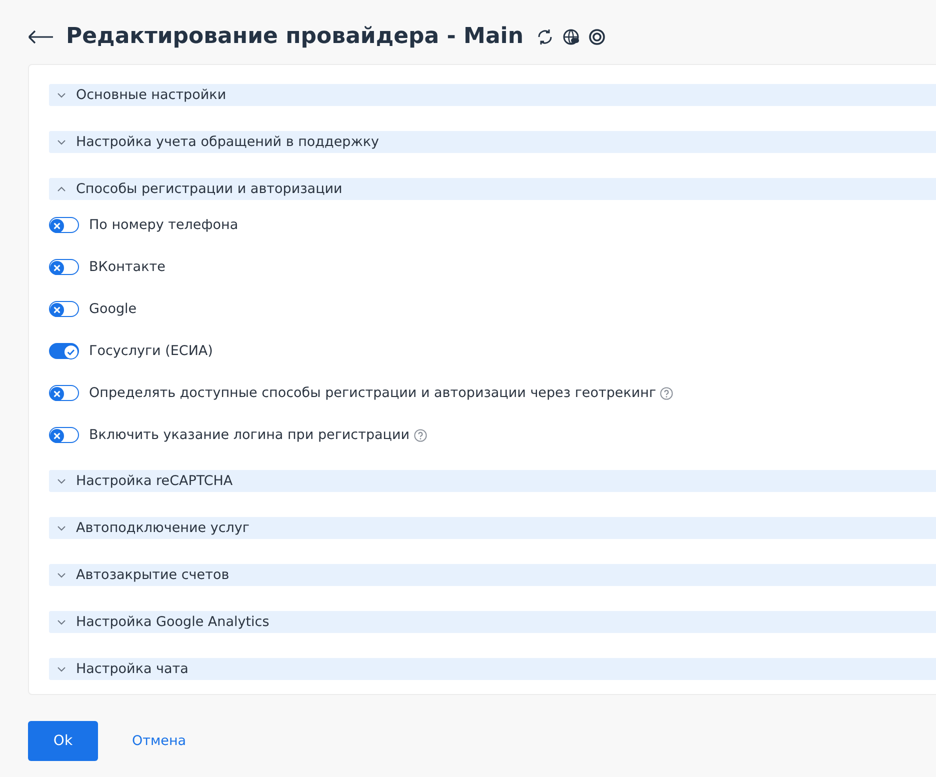  What do you see at coordinates (492, 189) in the screenshot?
I see `section-header: Способы регистрации и авторизации` at bounding box center [492, 189].